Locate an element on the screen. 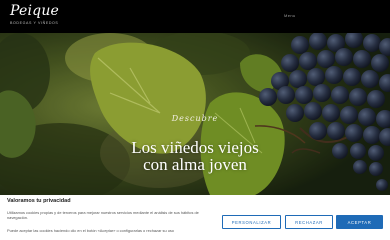  hero-headline-line-2: con alma joven is located at coordinates (195, 164).